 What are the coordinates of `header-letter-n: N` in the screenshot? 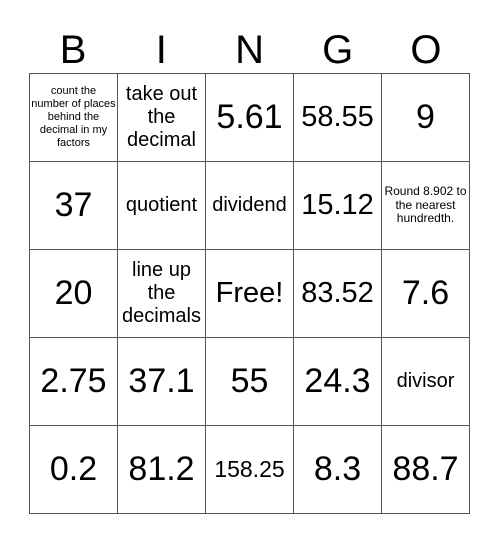 It's located at (249, 50).